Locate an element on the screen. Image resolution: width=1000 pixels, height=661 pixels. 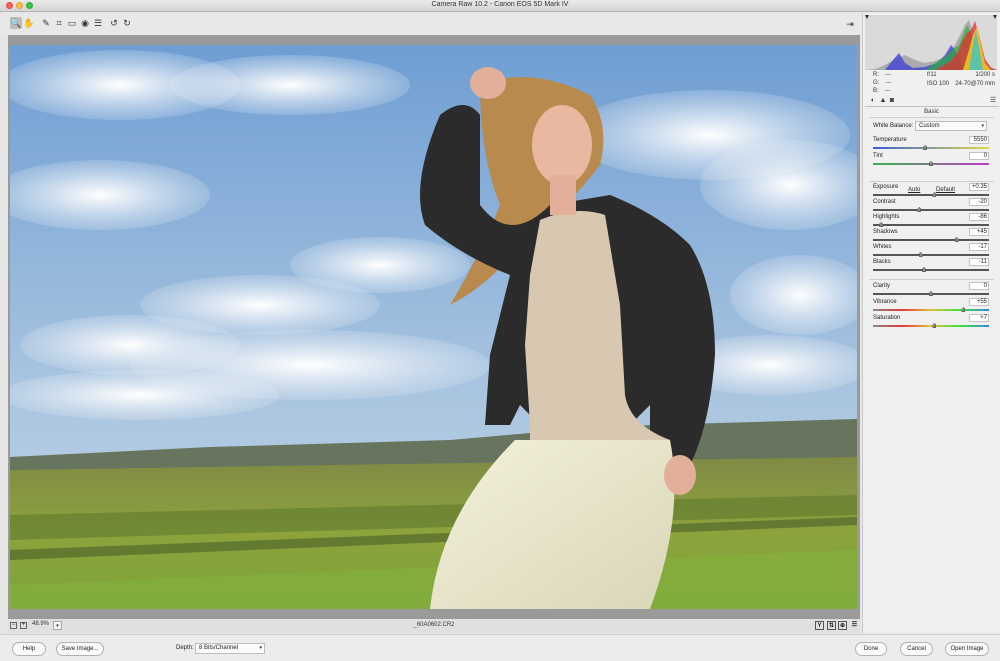
temperature-value-field: 5550 is located at coordinates (979, 140).